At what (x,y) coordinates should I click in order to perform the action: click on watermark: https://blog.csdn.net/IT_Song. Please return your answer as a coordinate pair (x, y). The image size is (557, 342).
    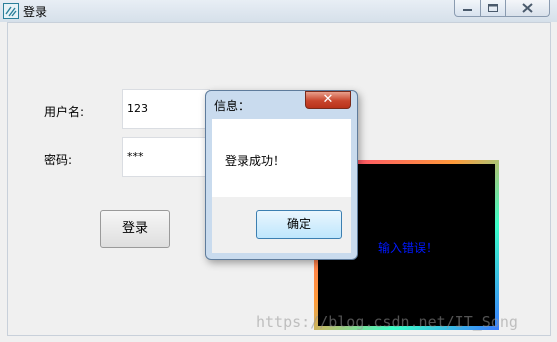
    Looking at the image, I should click on (387, 322).